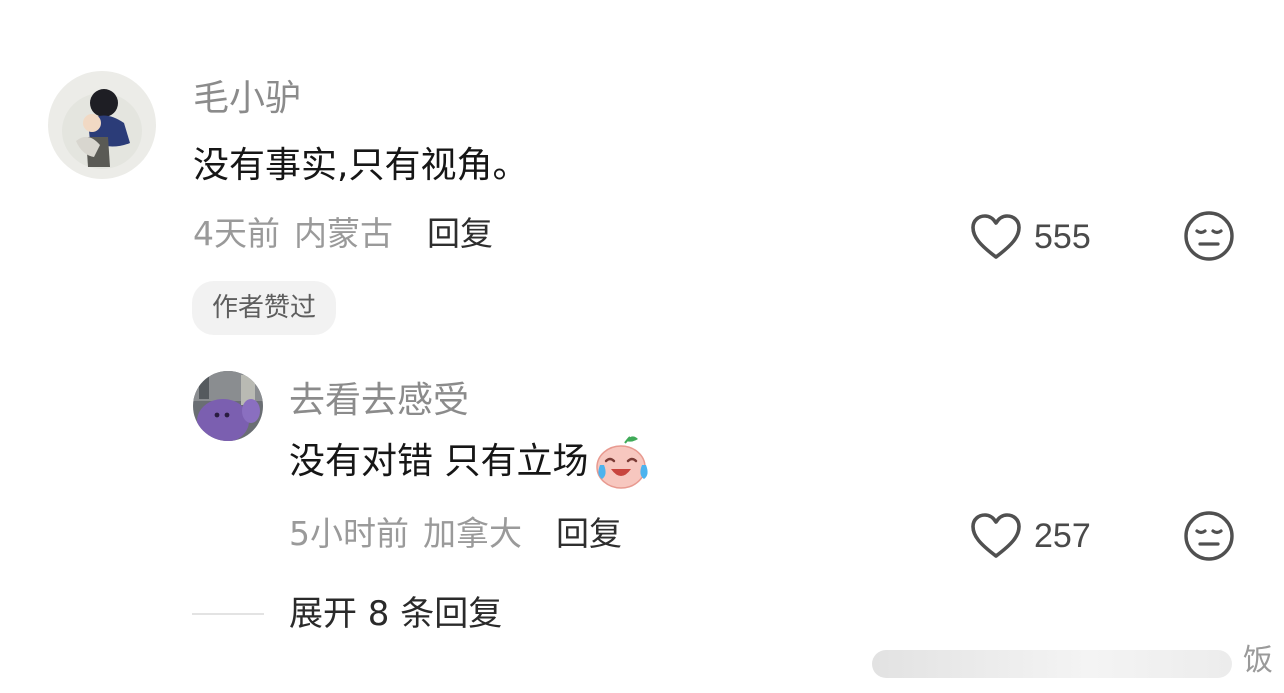  I want to click on like-button: 555, so click(1030, 237).